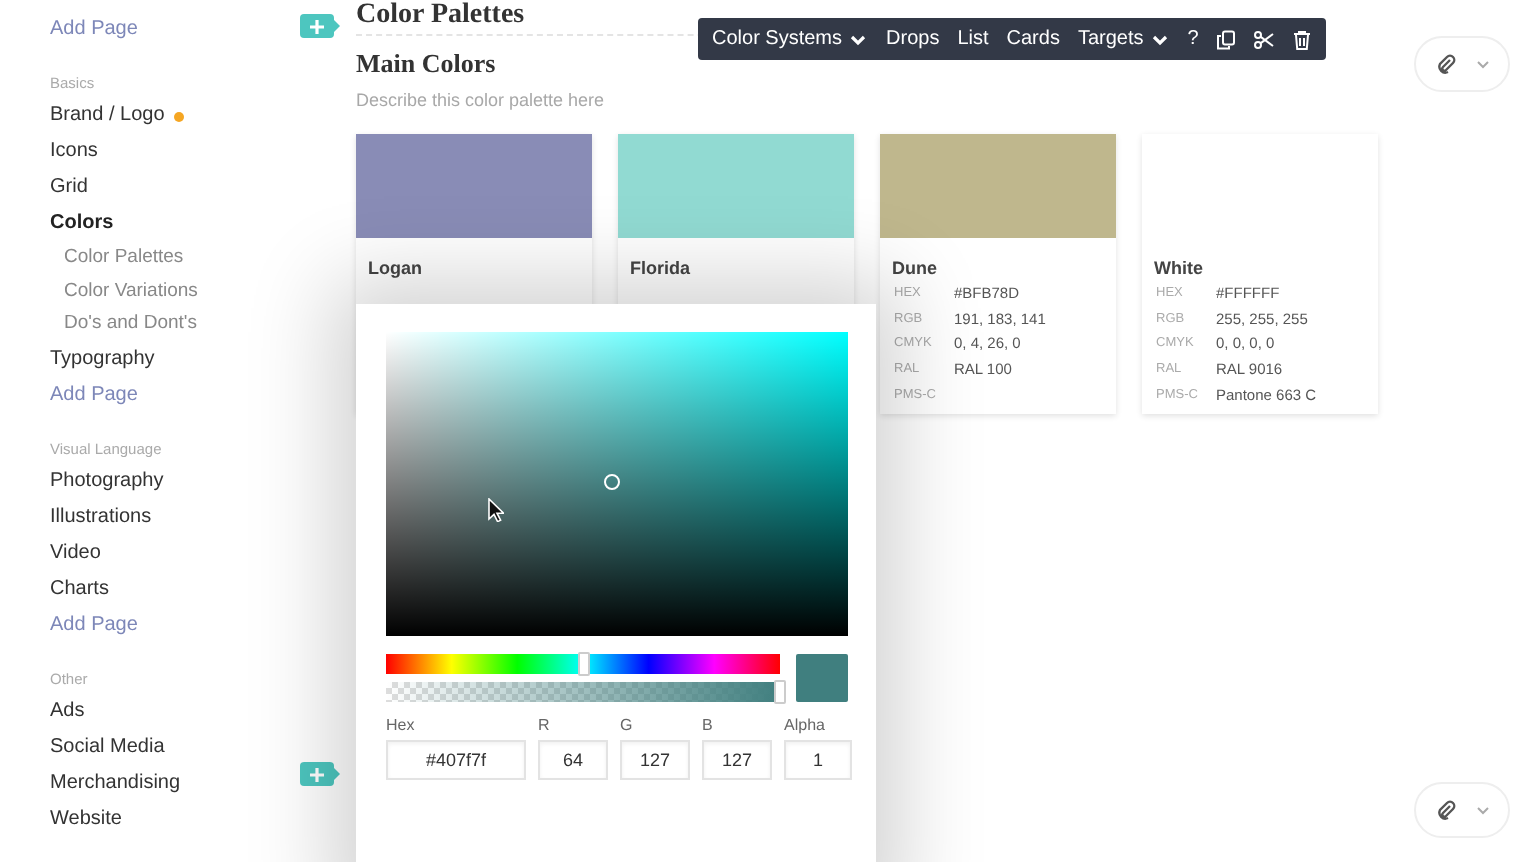 The image size is (1536, 862). I want to click on nav-item: Colors, so click(82, 224).